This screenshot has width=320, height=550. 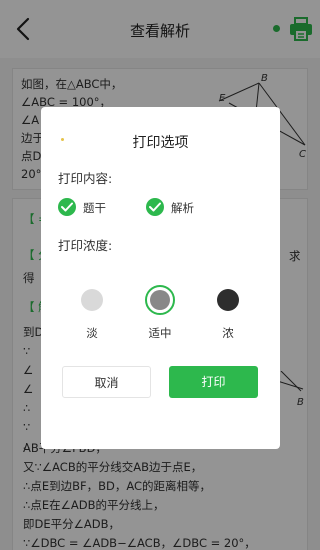 What do you see at coordinates (92, 300) in the screenshot?
I see `density-light-option` at bounding box center [92, 300].